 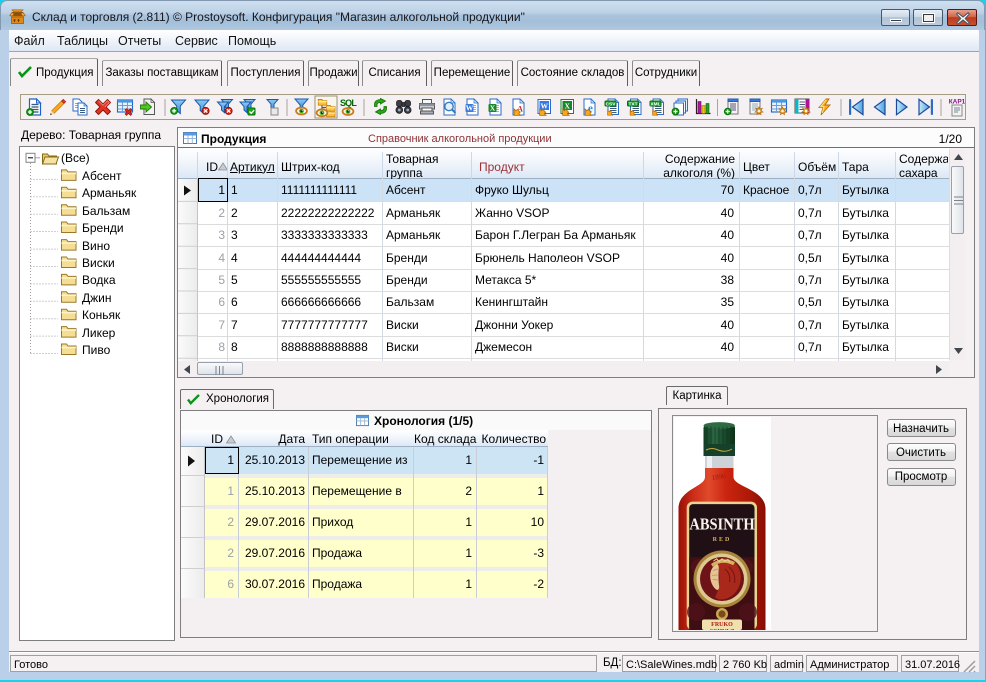 I want to click on svg-text: TXT, so click(x=632, y=104).